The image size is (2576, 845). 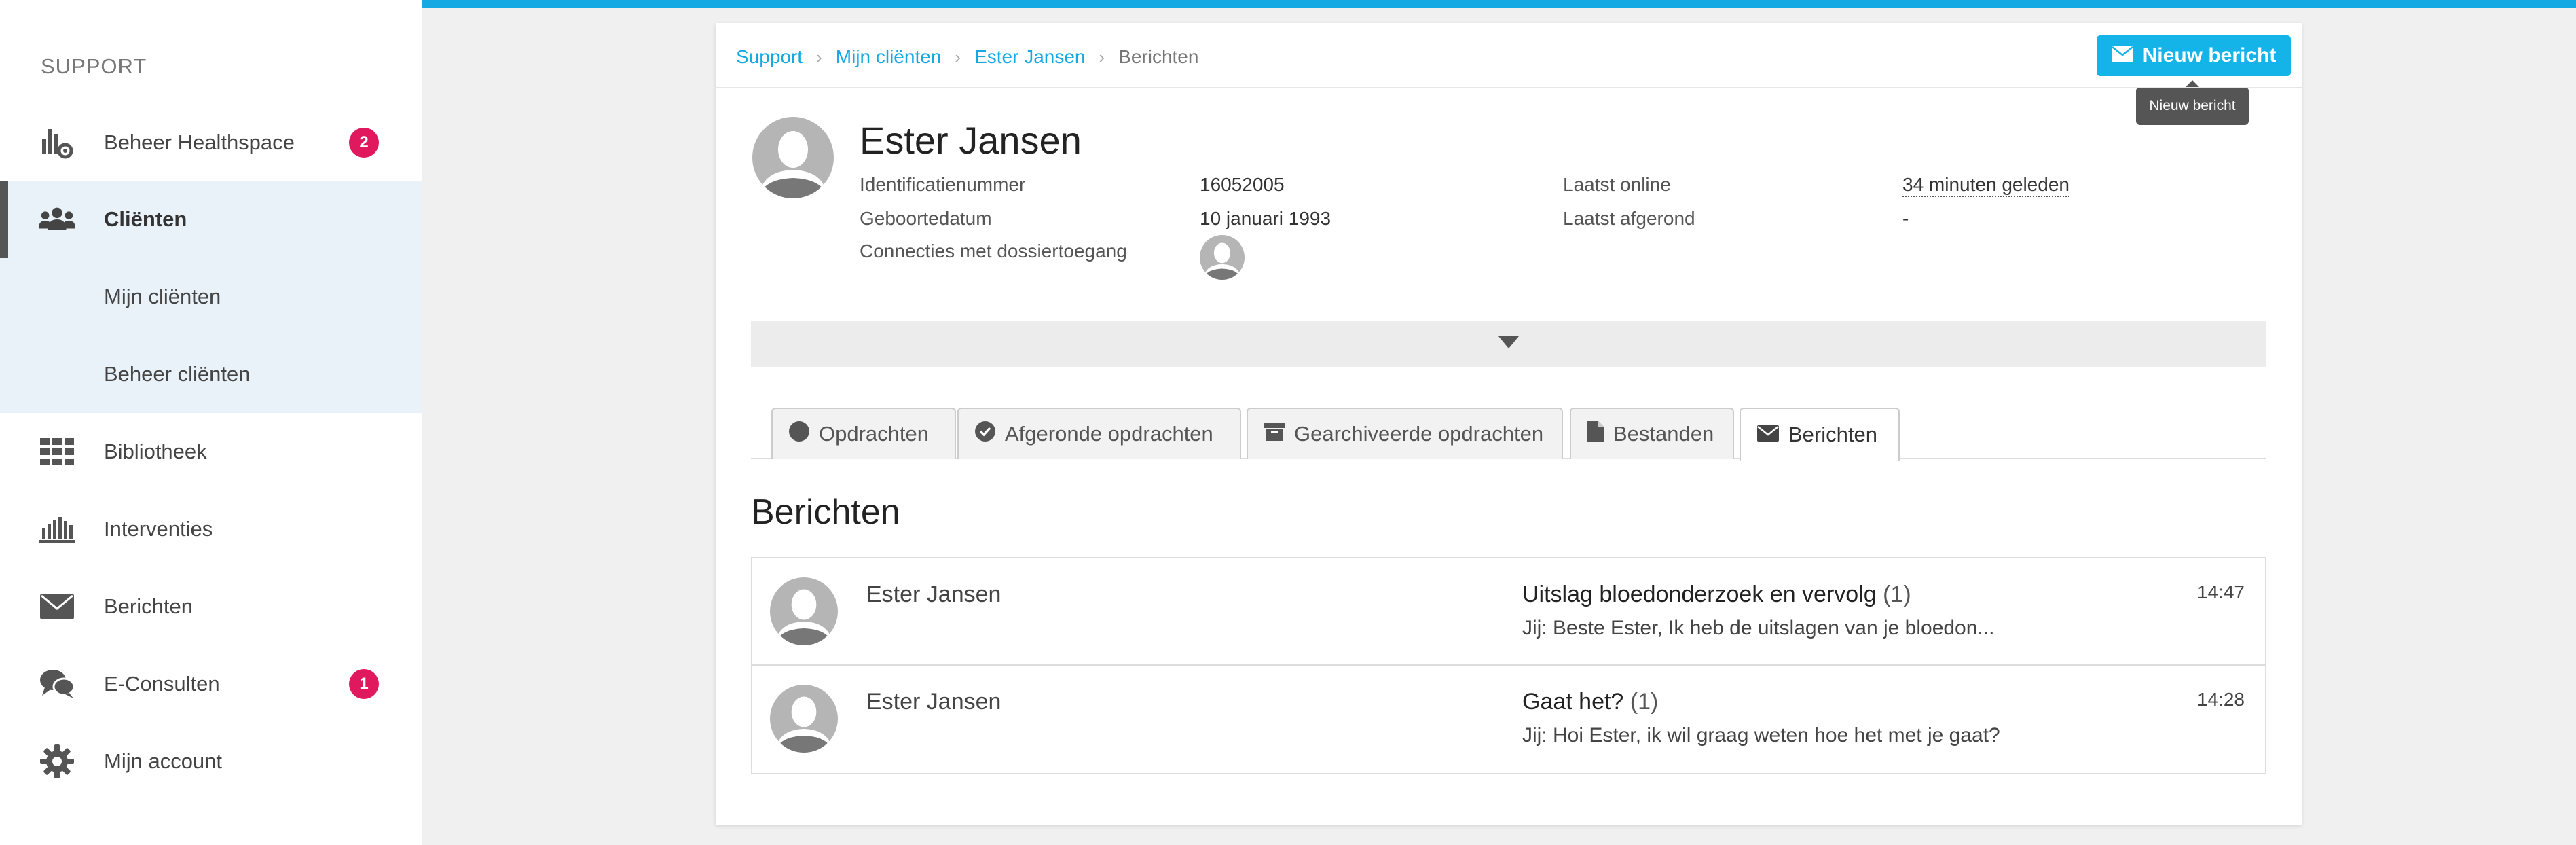 What do you see at coordinates (2192, 103) in the screenshot?
I see `new-message-tooltip: Nieuw bericht` at bounding box center [2192, 103].